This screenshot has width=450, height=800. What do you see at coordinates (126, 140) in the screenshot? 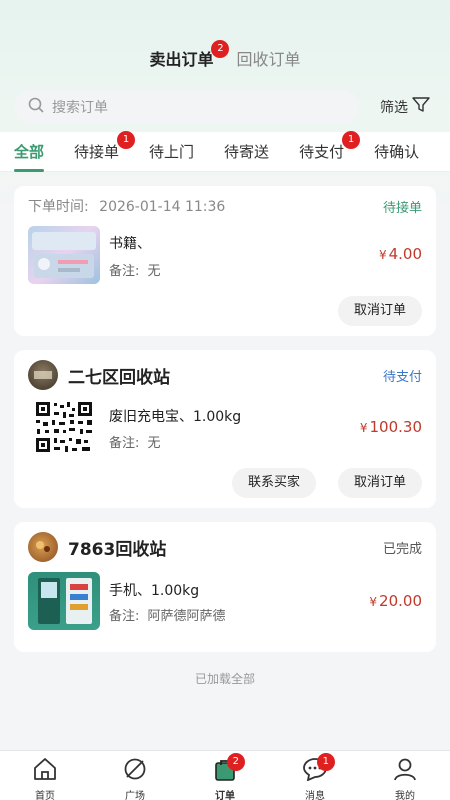
I see `pending-accept-badge: 1` at bounding box center [126, 140].